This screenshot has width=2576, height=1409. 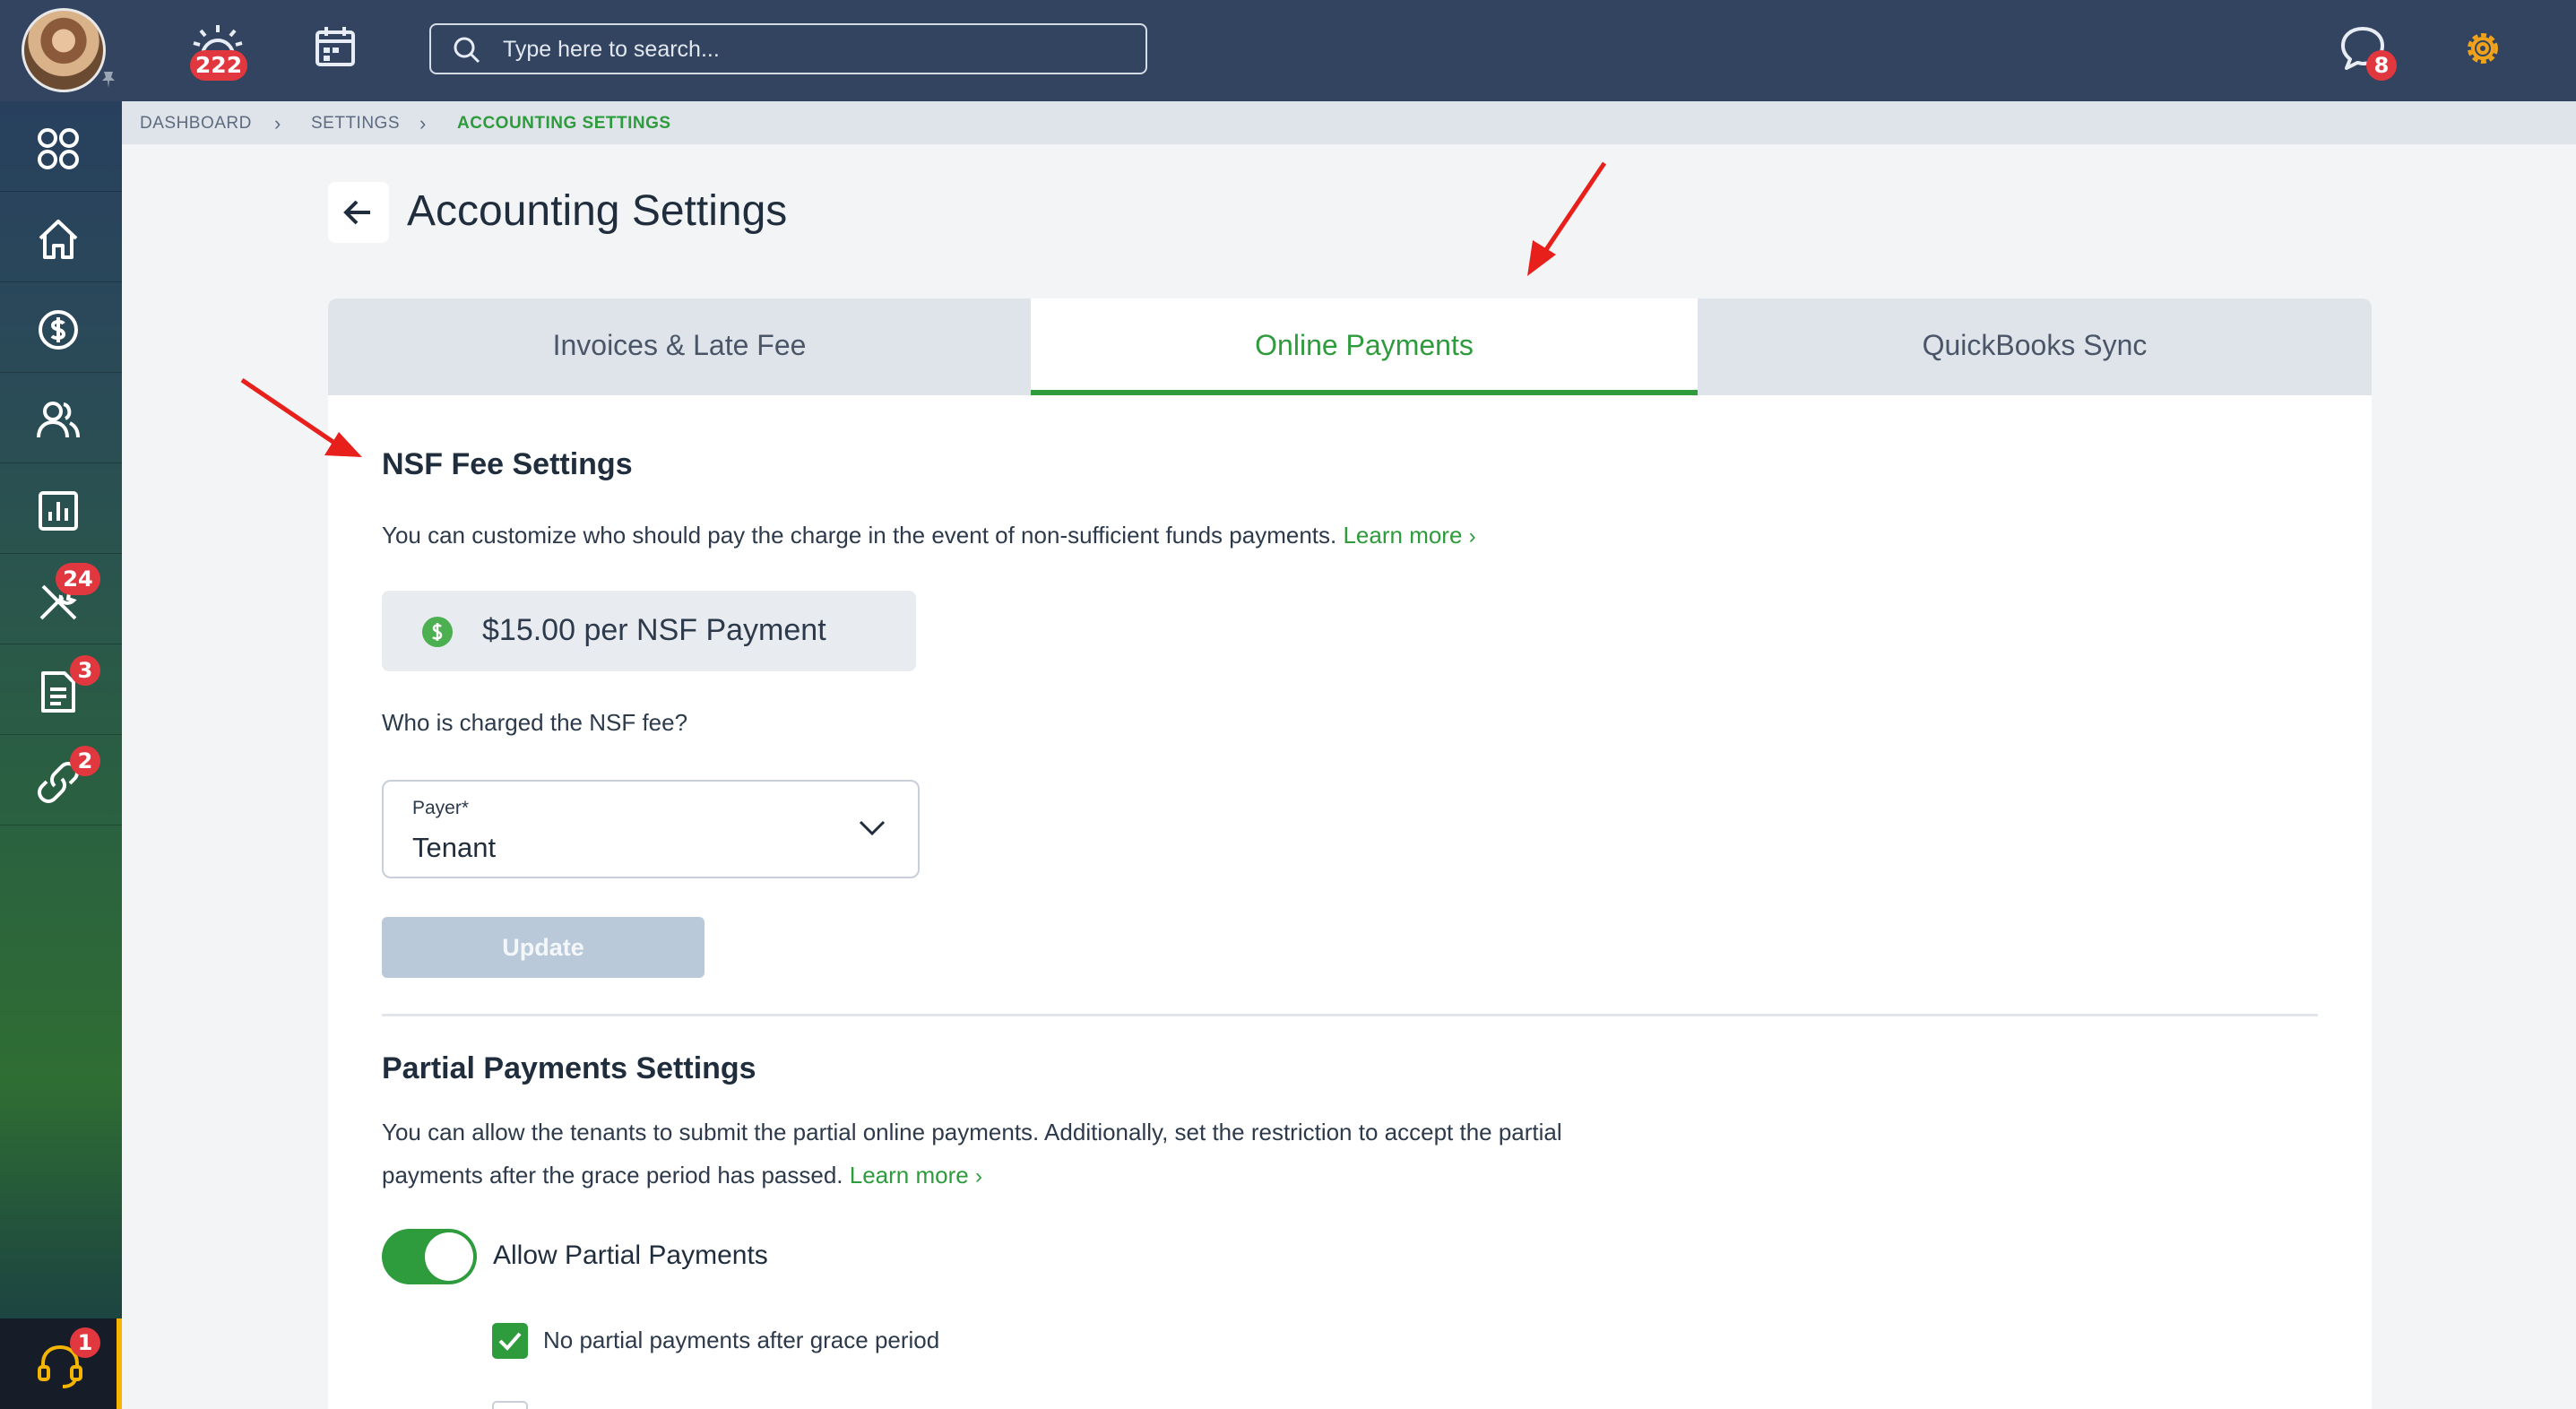 What do you see at coordinates (454, 847) in the screenshot?
I see `payer-value: Tenant` at bounding box center [454, 847].